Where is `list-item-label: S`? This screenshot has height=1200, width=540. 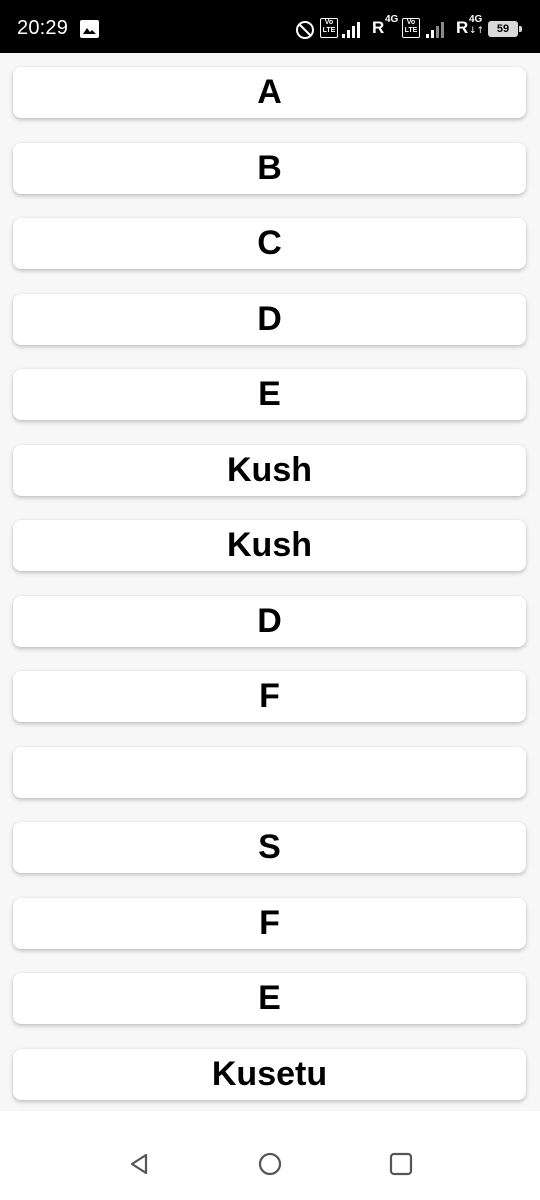 list-item-label: S is located at coordinates (269, 847).